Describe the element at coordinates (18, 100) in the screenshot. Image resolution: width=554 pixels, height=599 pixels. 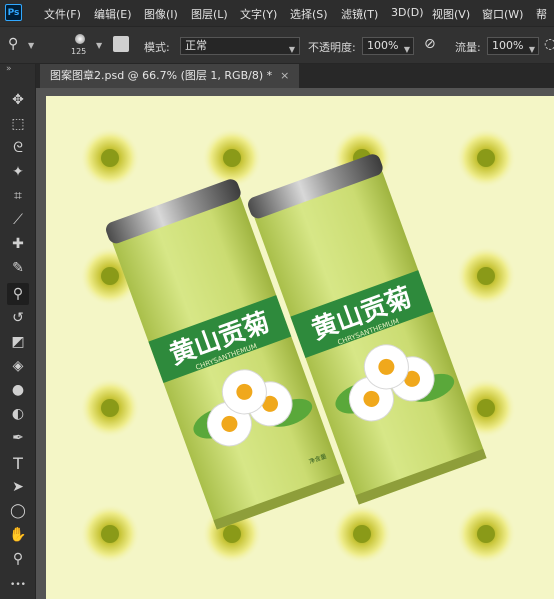
I see `move-tool-icon: ✥` at that location.